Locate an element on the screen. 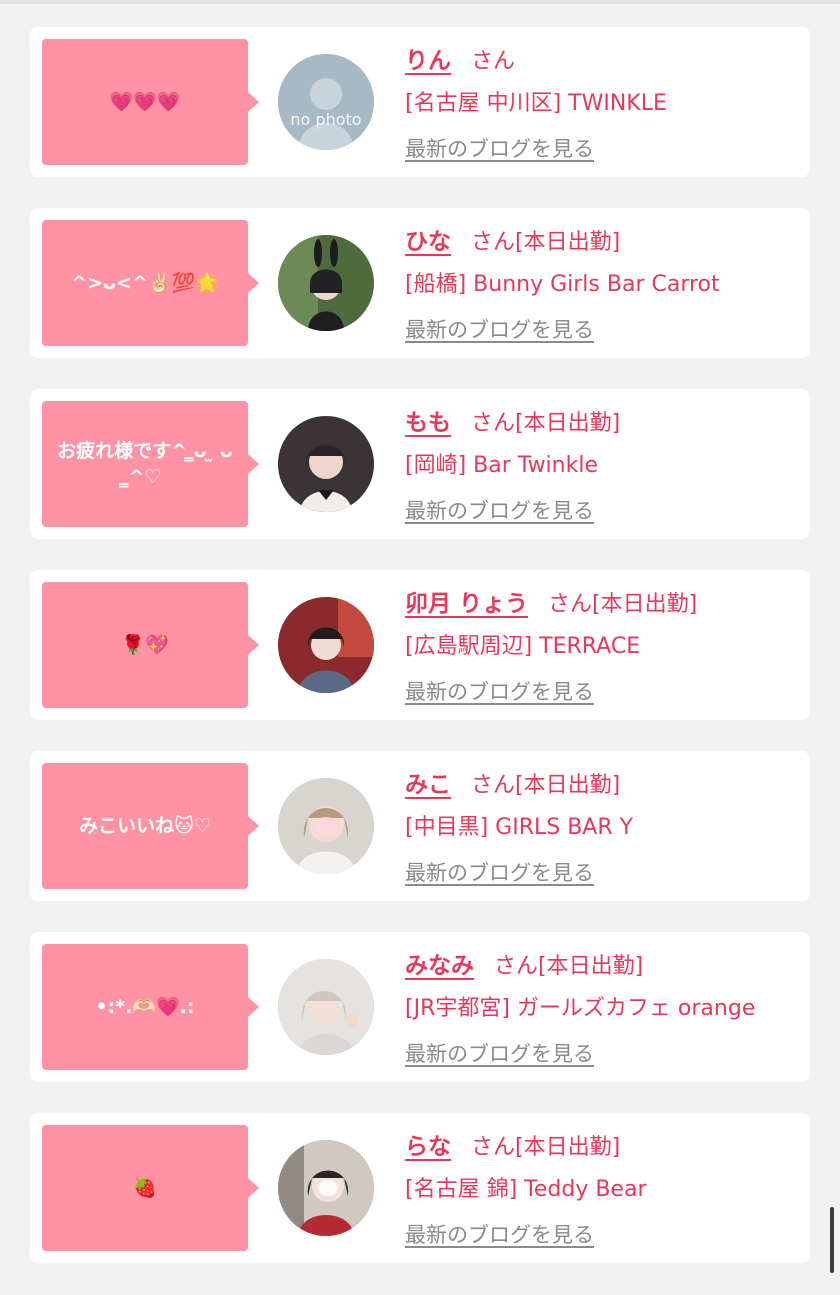  cast-name-link: らな is located at coordinates (428, 1144).